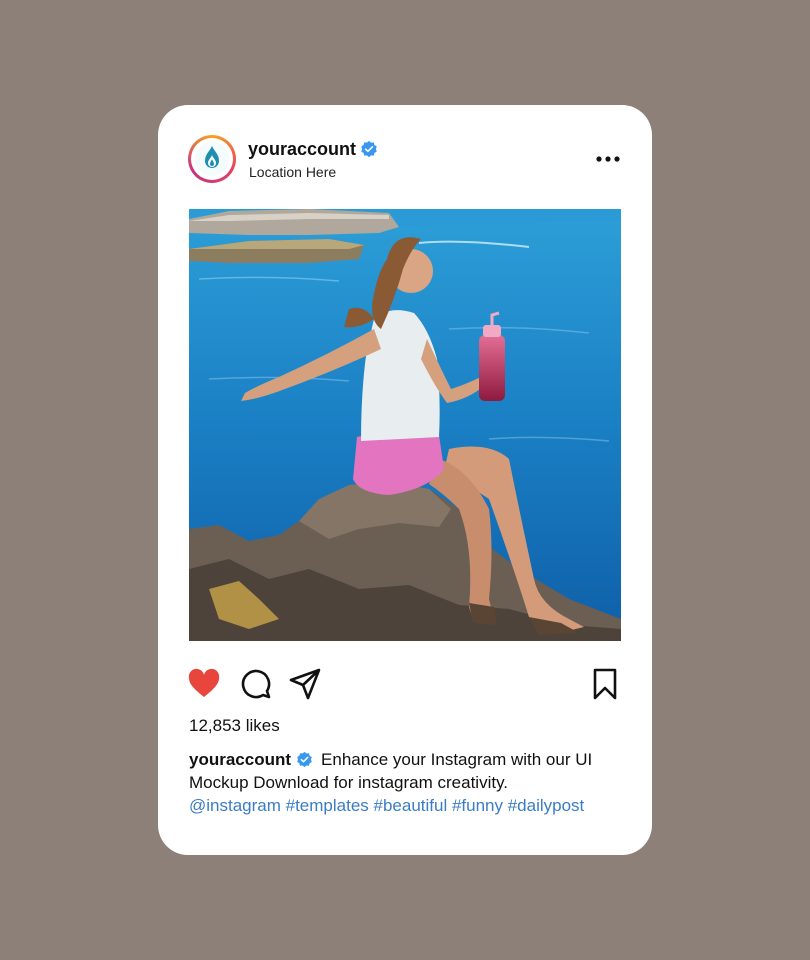 The image size is (810, 960). I want to click on bookmark-icon, so click(605, 684).